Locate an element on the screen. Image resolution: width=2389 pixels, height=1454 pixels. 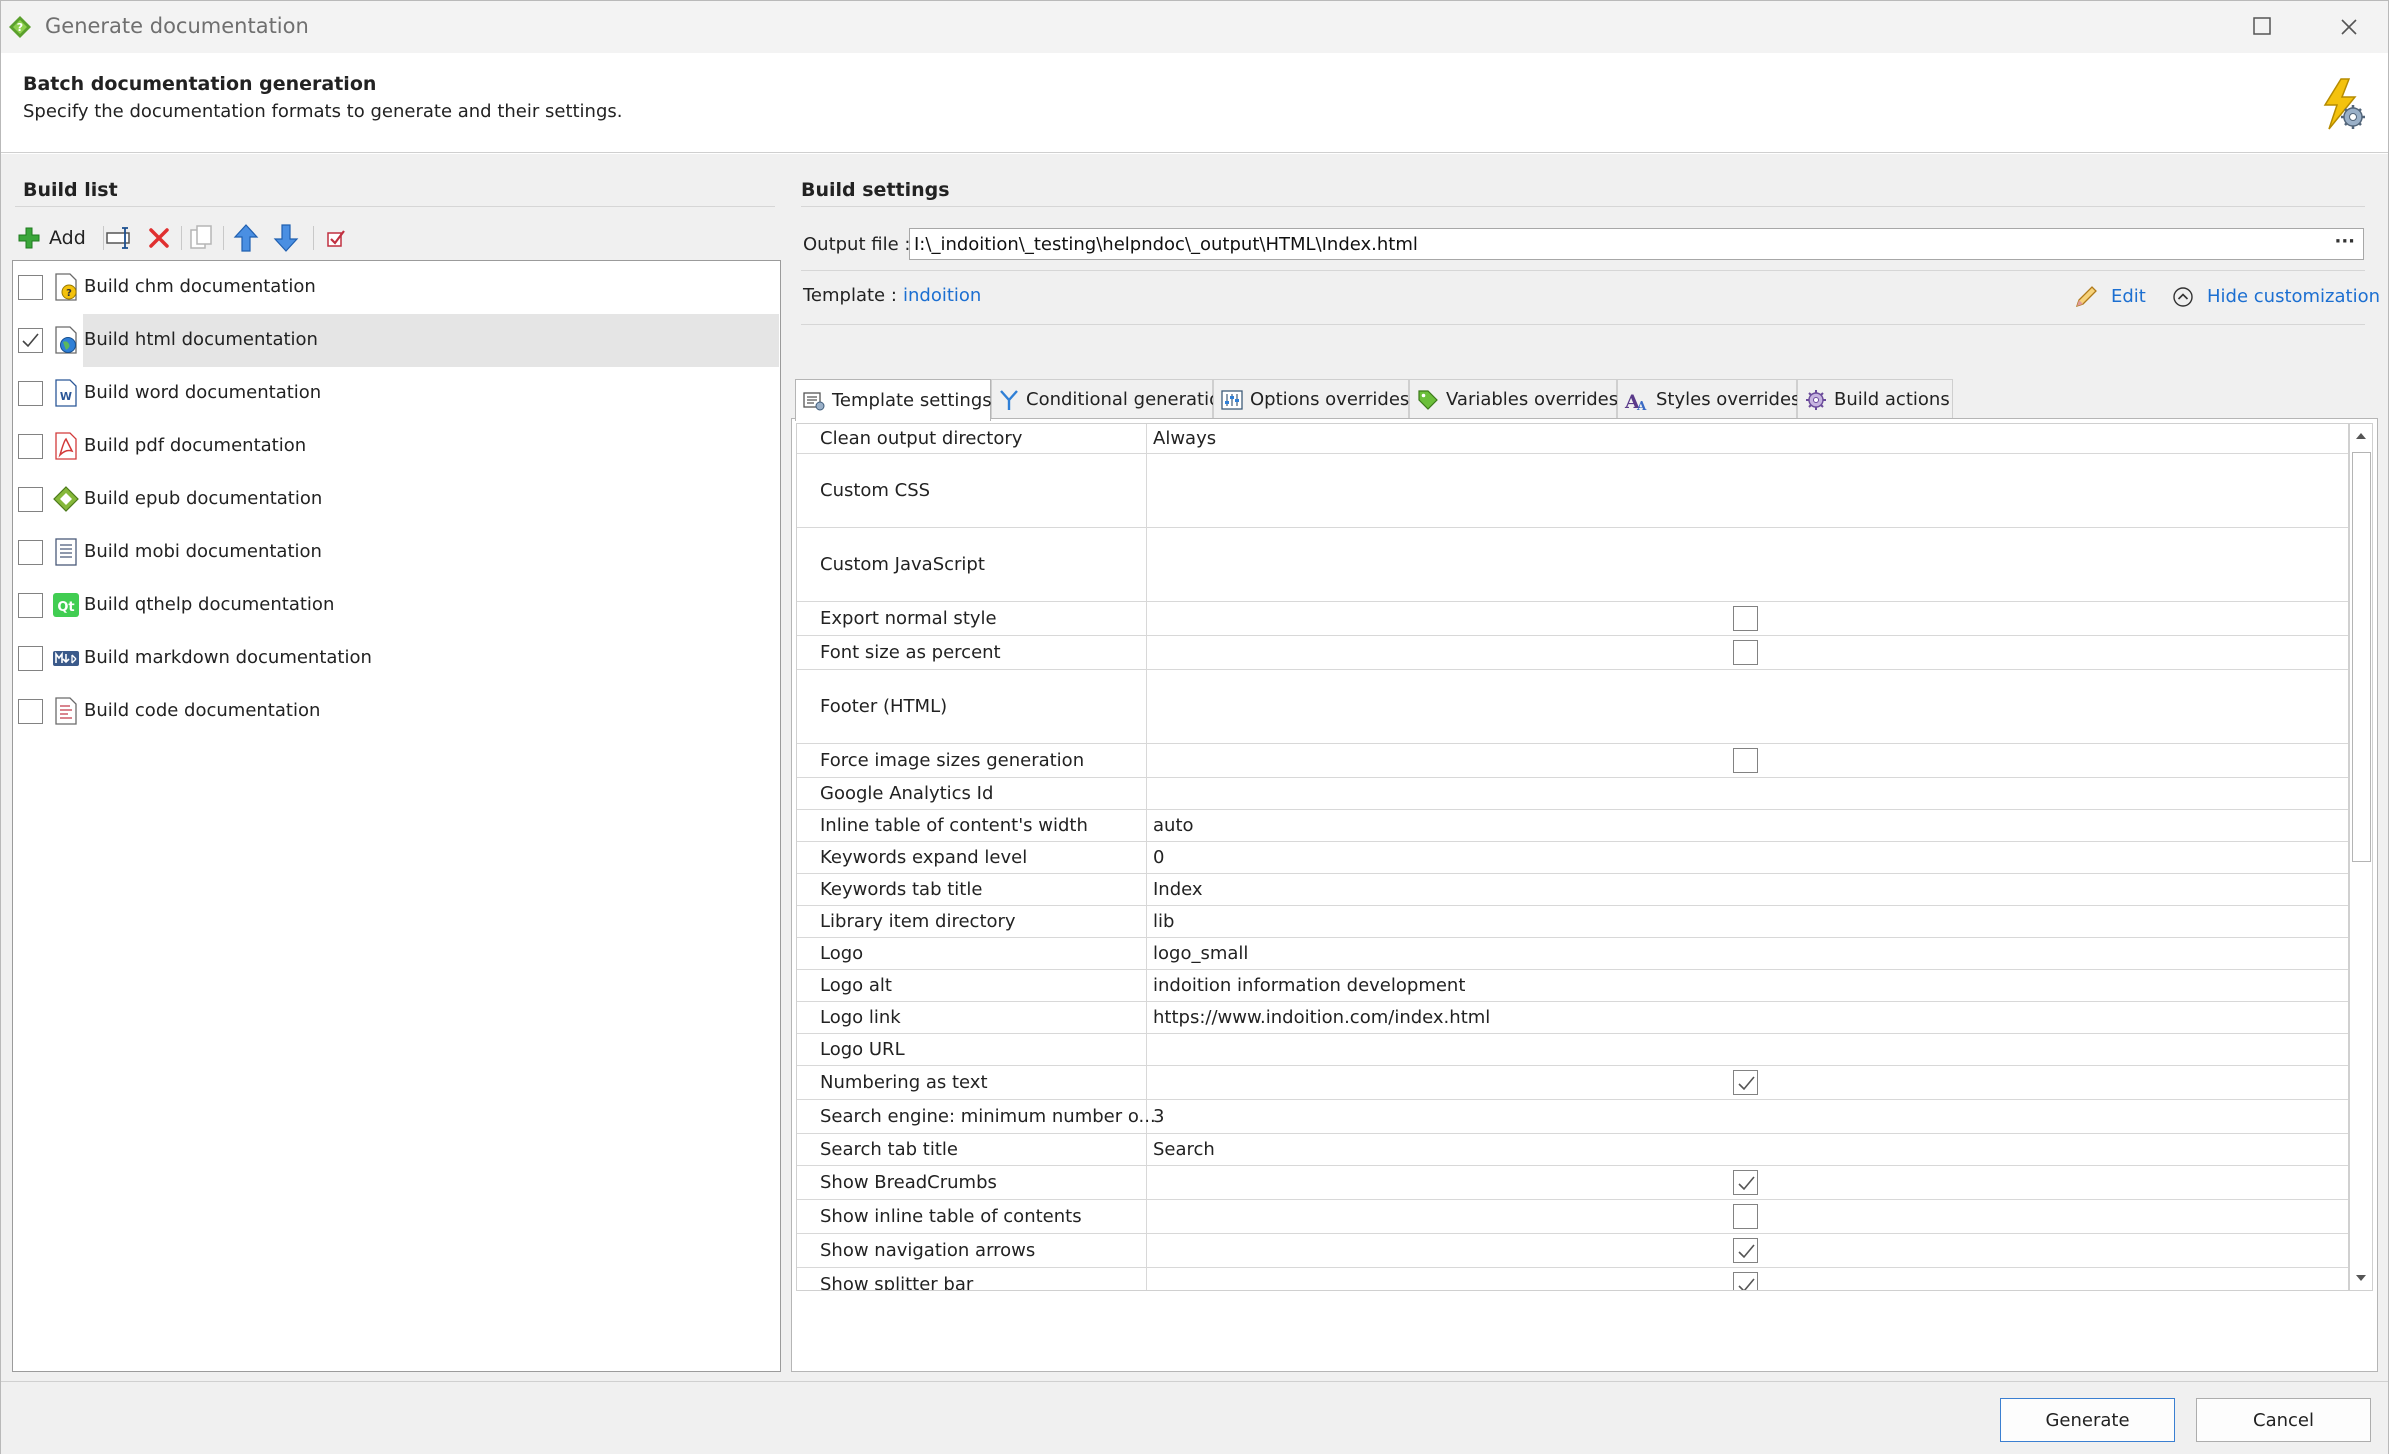
table-row: Keywords tab title Index is located at coordinates (1572, 890).